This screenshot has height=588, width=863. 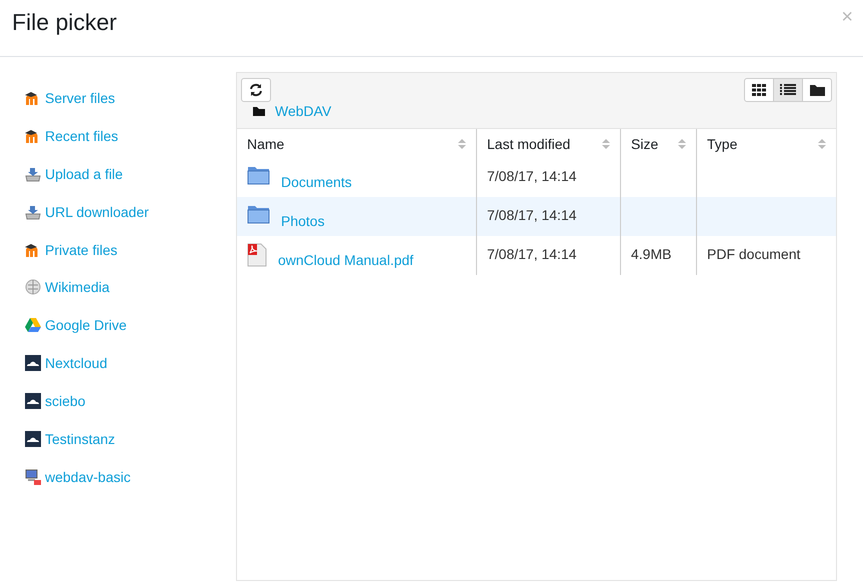 I want to click on globe-icon, so click(x=33, y=287).